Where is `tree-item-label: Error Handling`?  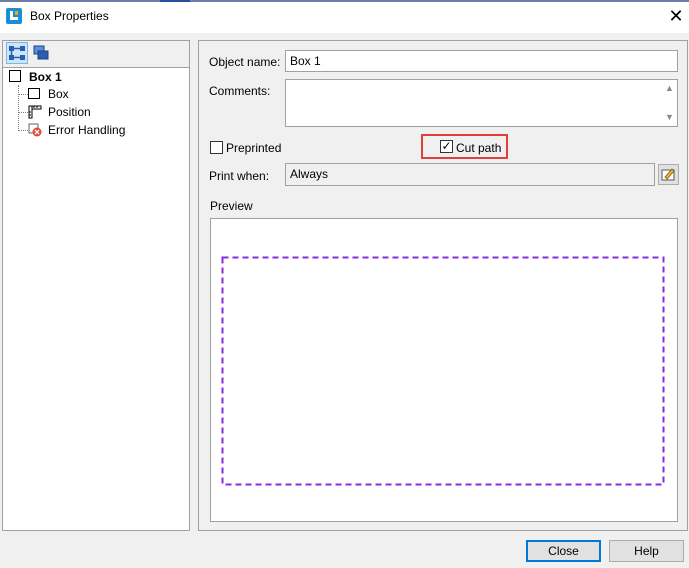 tree-item-label: Error Handling is located at coordinates (87, 130).